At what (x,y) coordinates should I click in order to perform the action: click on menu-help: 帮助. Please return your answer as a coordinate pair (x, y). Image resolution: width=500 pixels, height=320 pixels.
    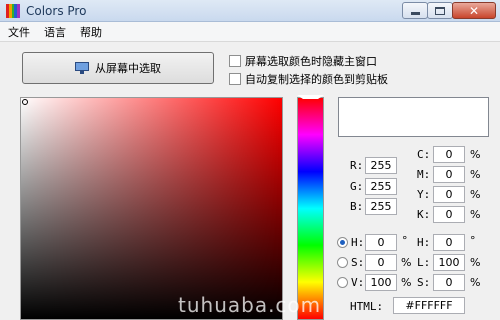
    Looking at the image, I should click on (91, 32).